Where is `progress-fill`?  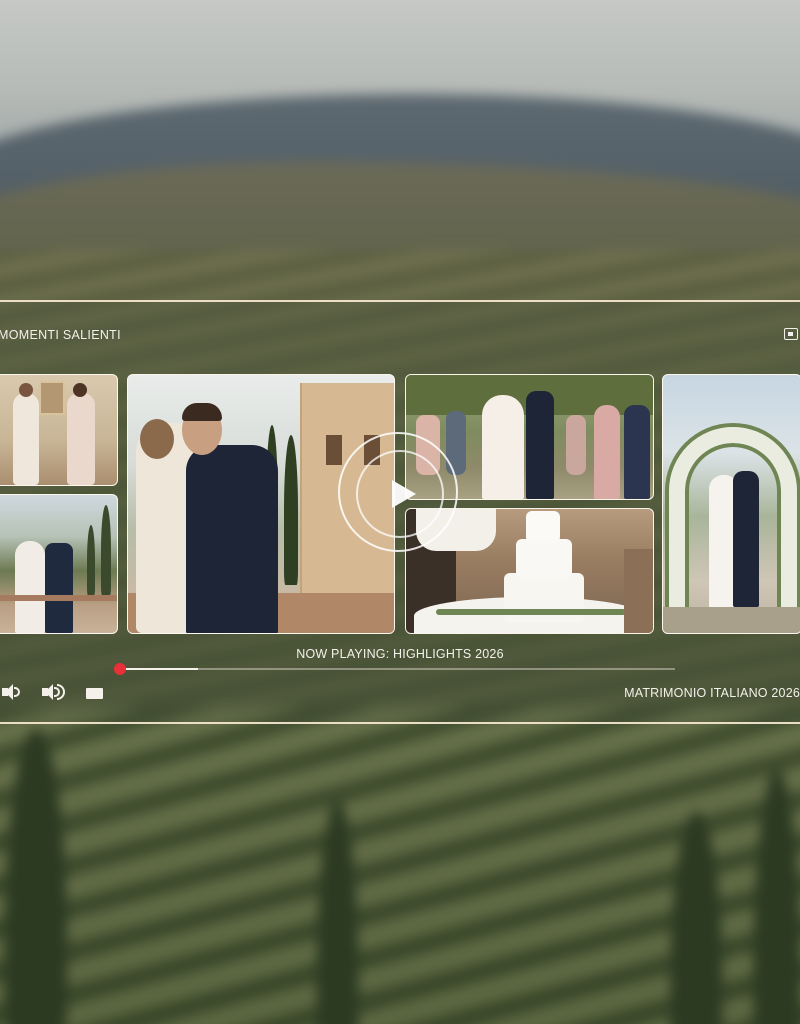 progress-fill is located at coordinates (159, 669).